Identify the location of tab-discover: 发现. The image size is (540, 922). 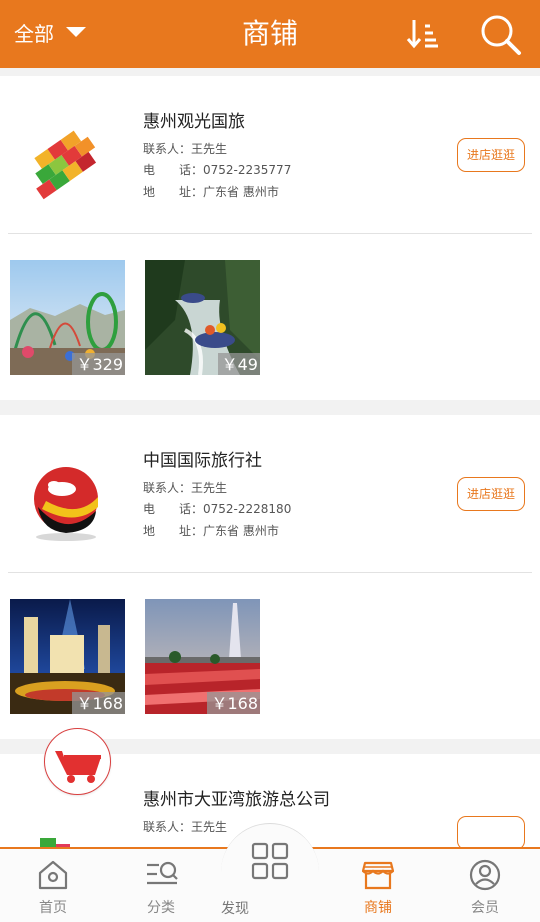
(270, 872).